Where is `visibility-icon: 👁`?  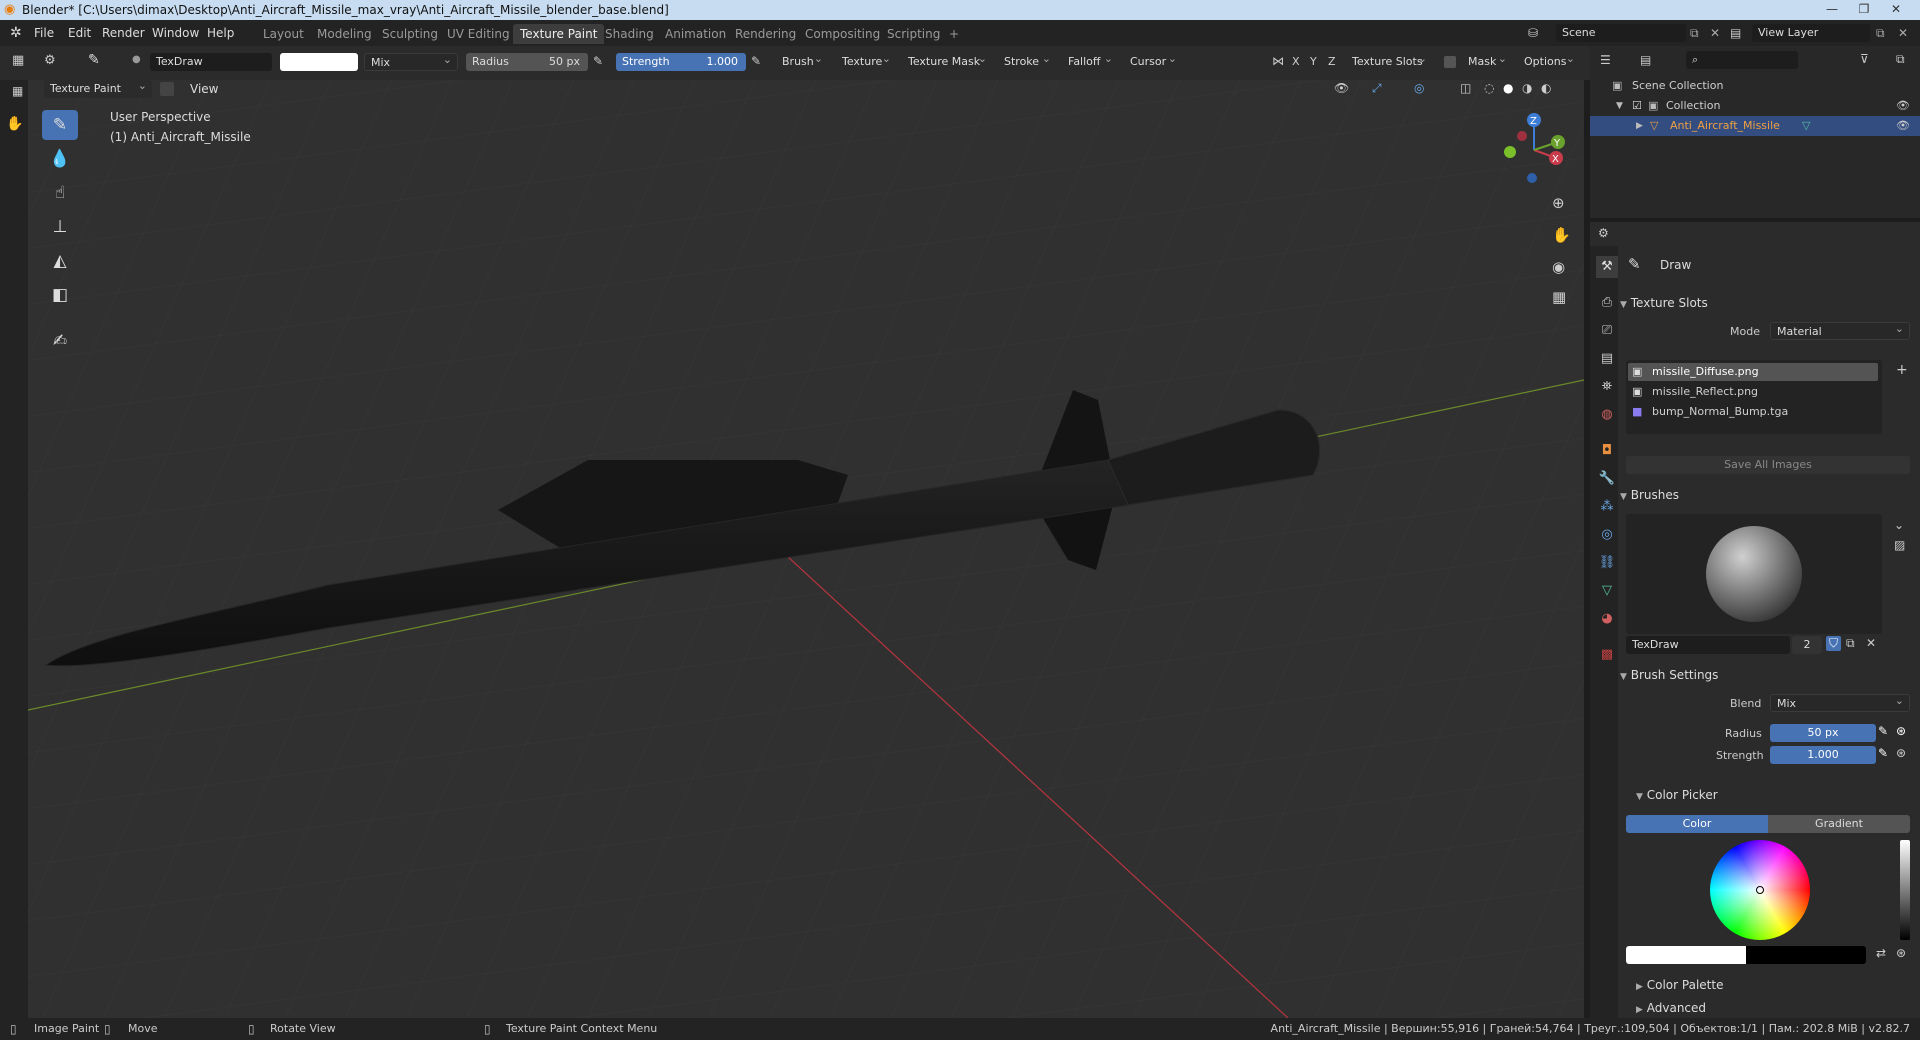 visibility-icon: 👁 is located at coordinates (1341, 88).